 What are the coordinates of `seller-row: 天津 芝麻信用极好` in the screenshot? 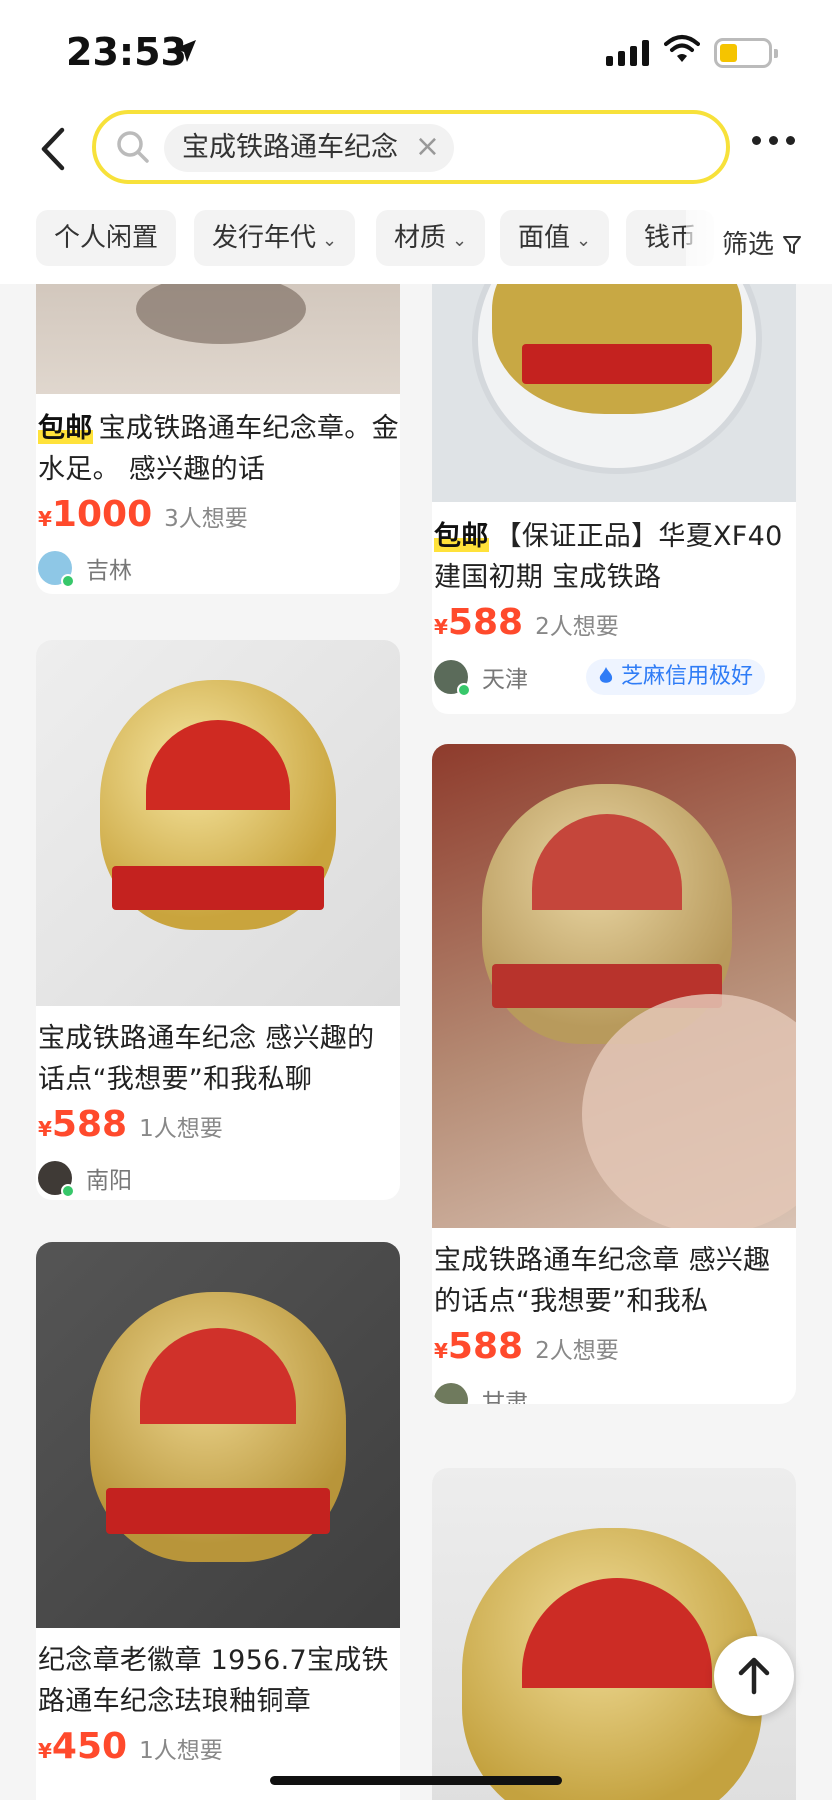 It's located at (600, 678).